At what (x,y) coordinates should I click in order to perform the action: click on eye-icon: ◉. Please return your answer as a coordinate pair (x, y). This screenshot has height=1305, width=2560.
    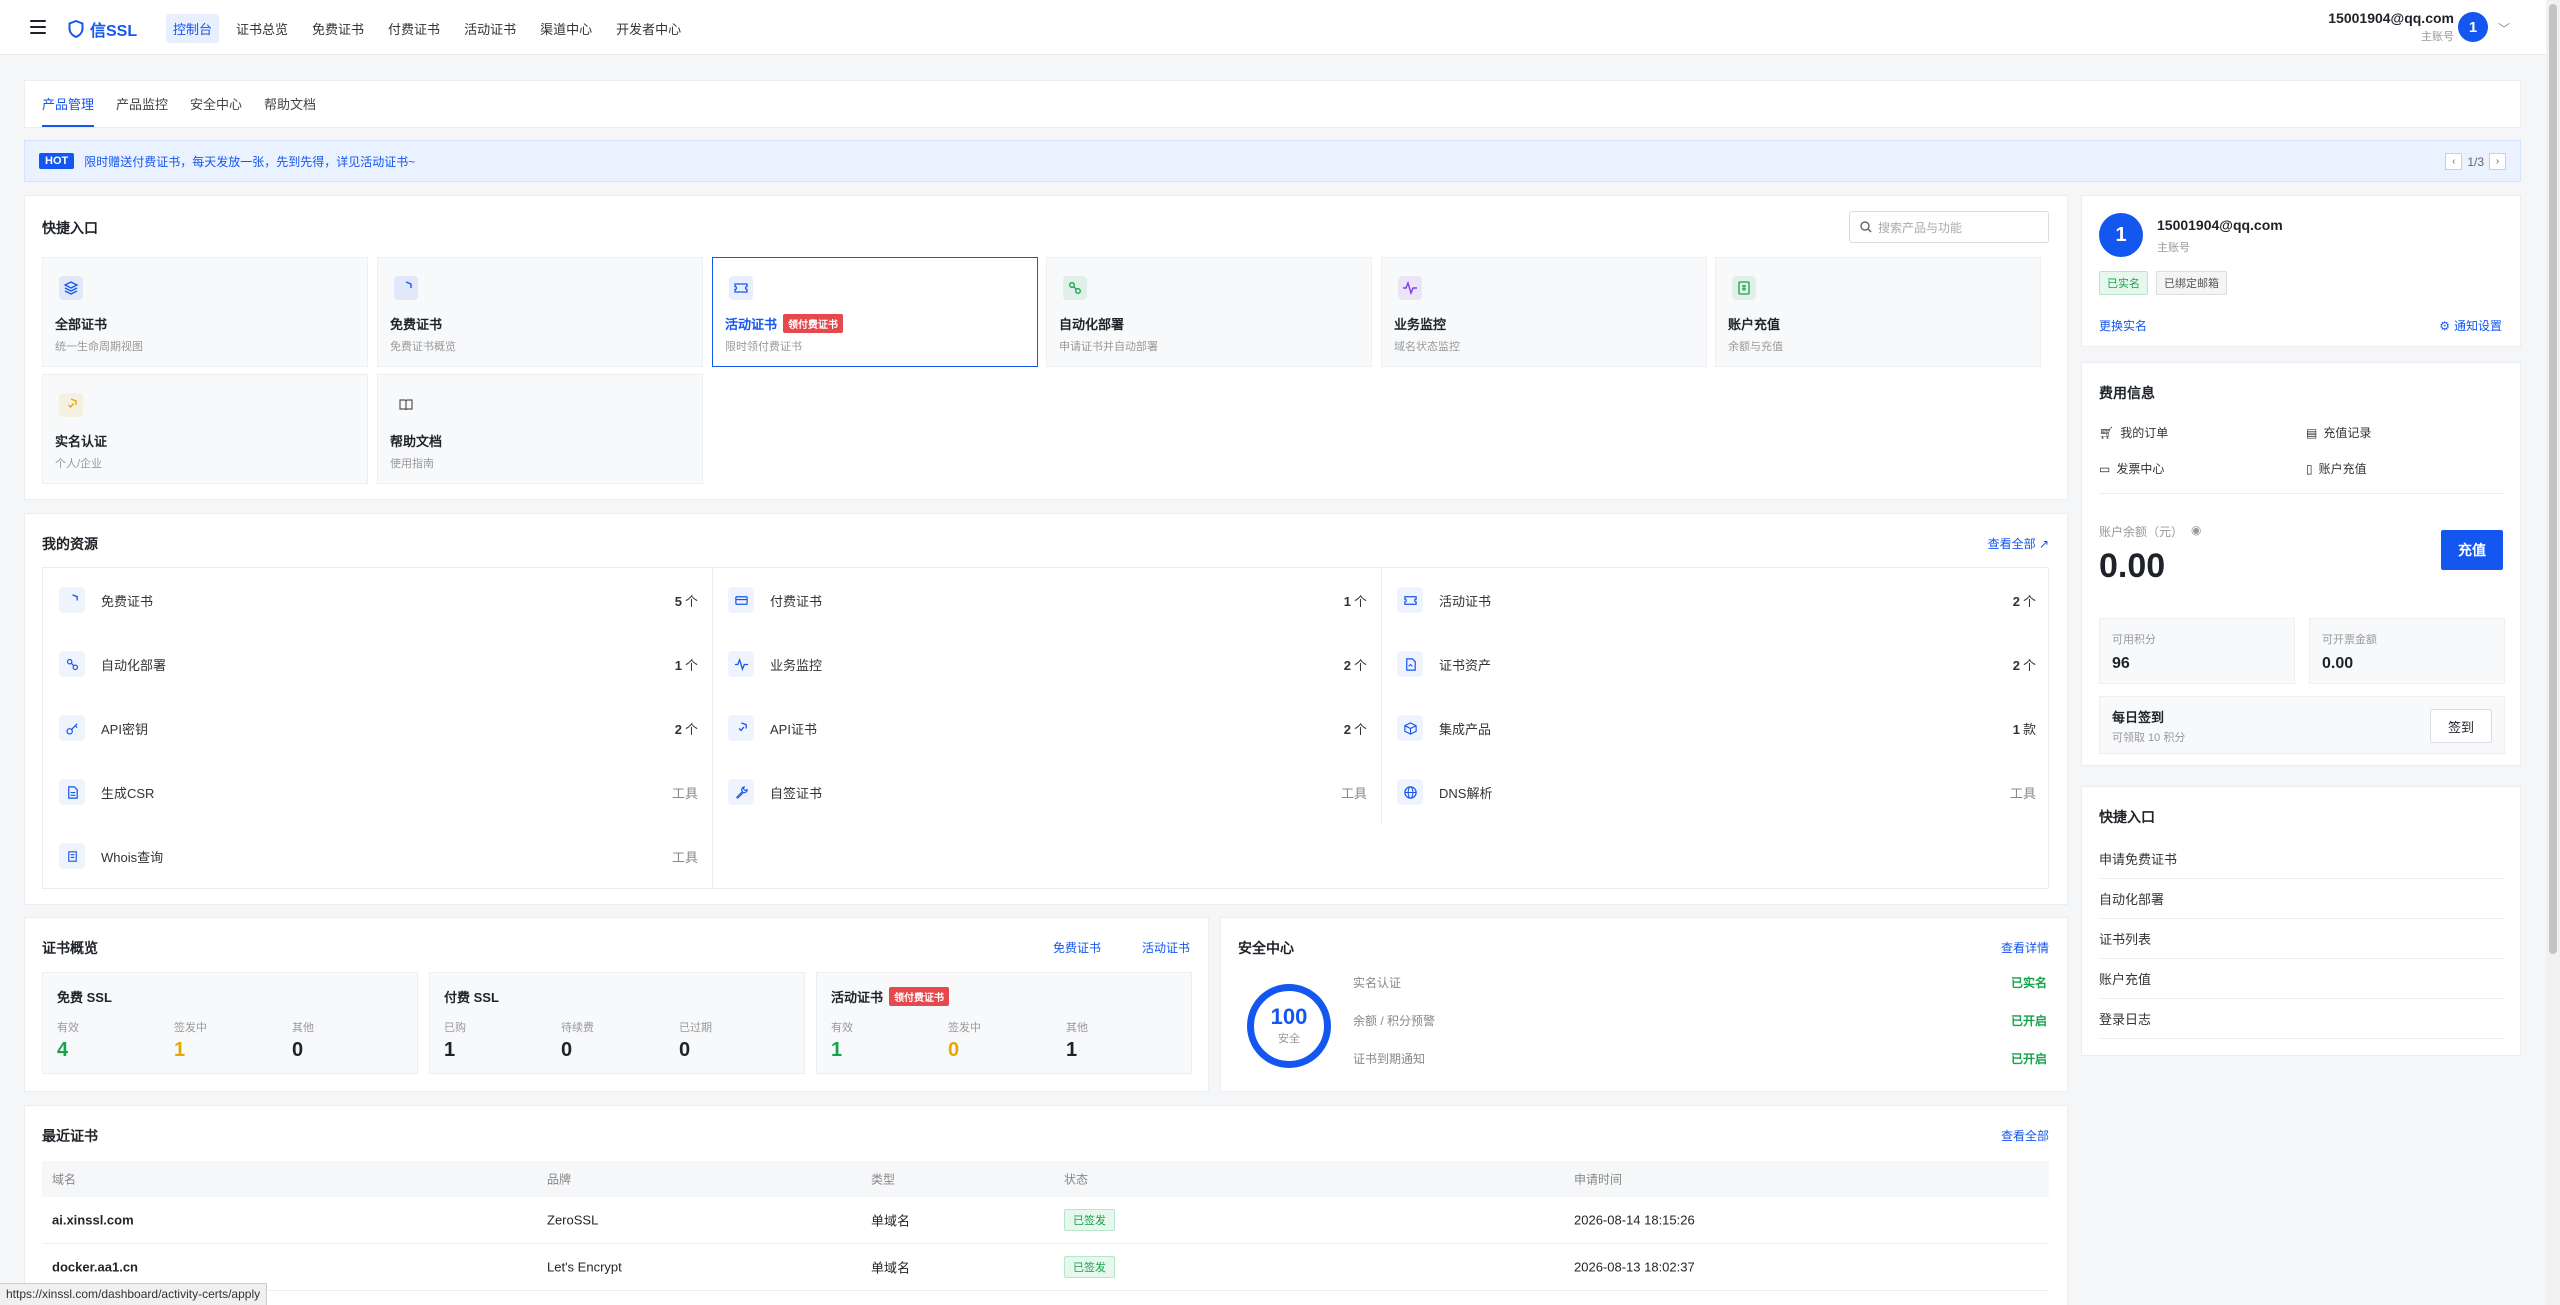
    Looking at the image, I should click on (2196, 531).